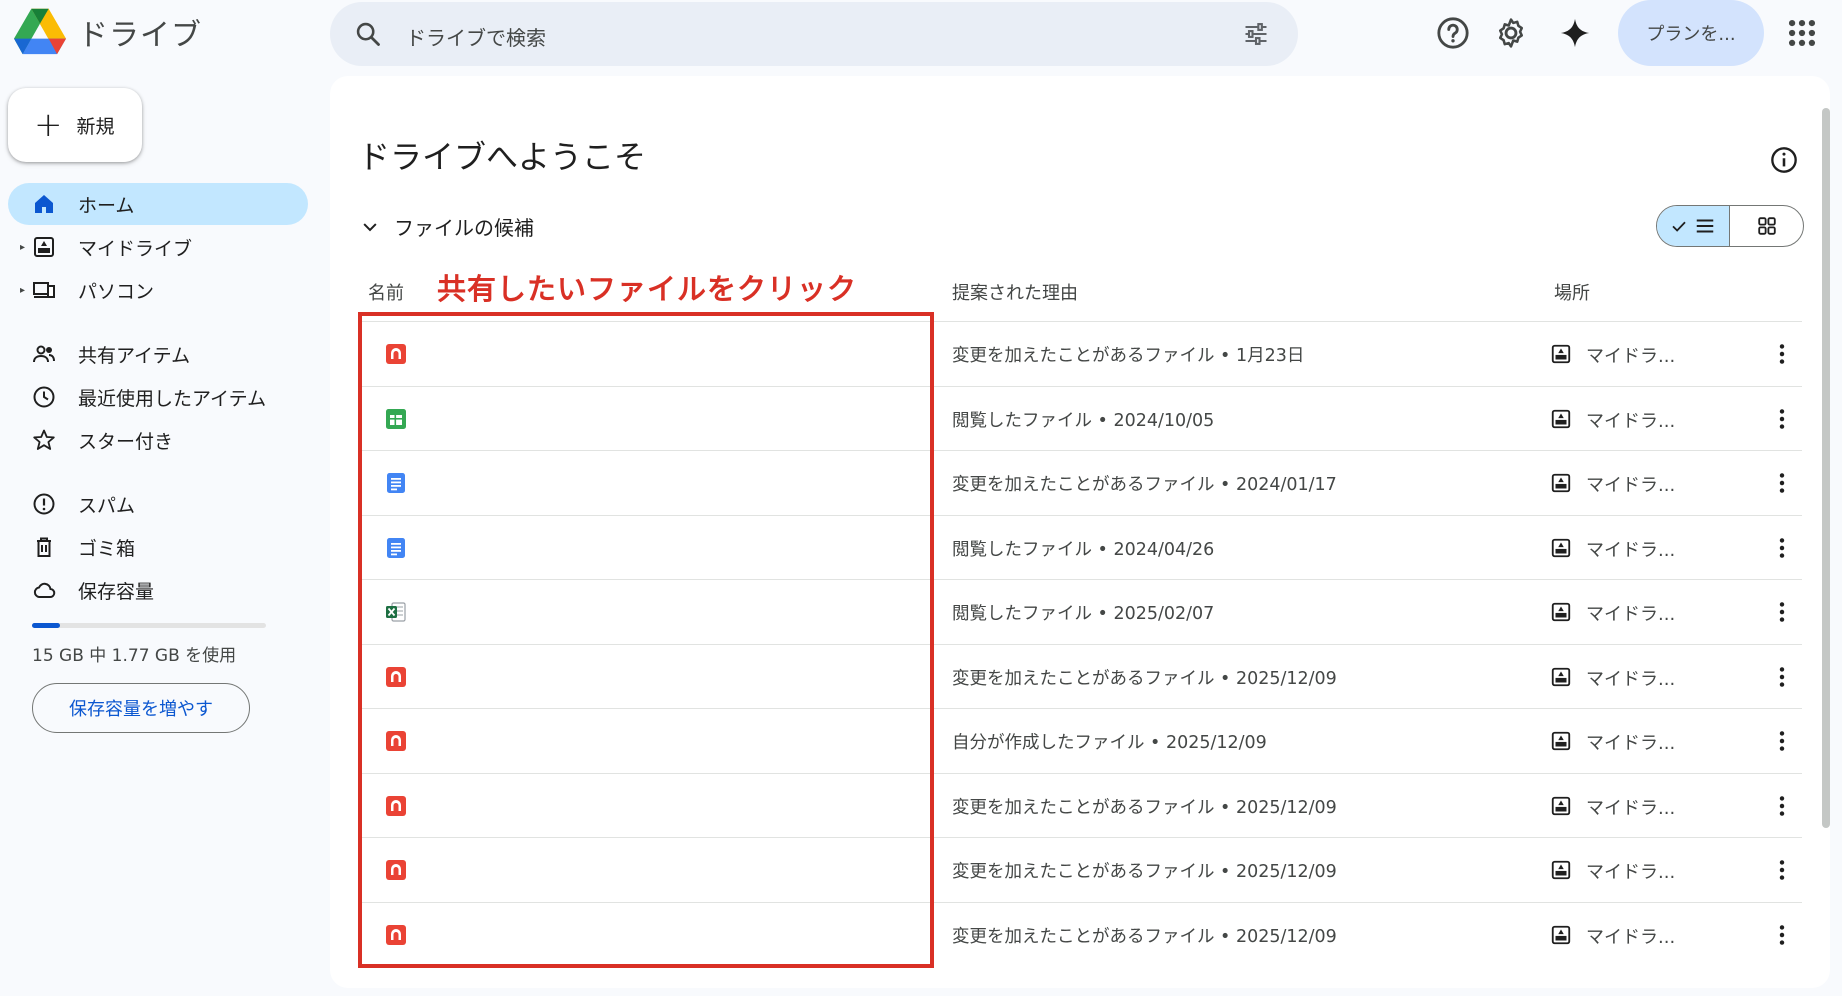 The height and width of the screenshot is (996, 1842). I want to click on star-icon, so click(44, 439).